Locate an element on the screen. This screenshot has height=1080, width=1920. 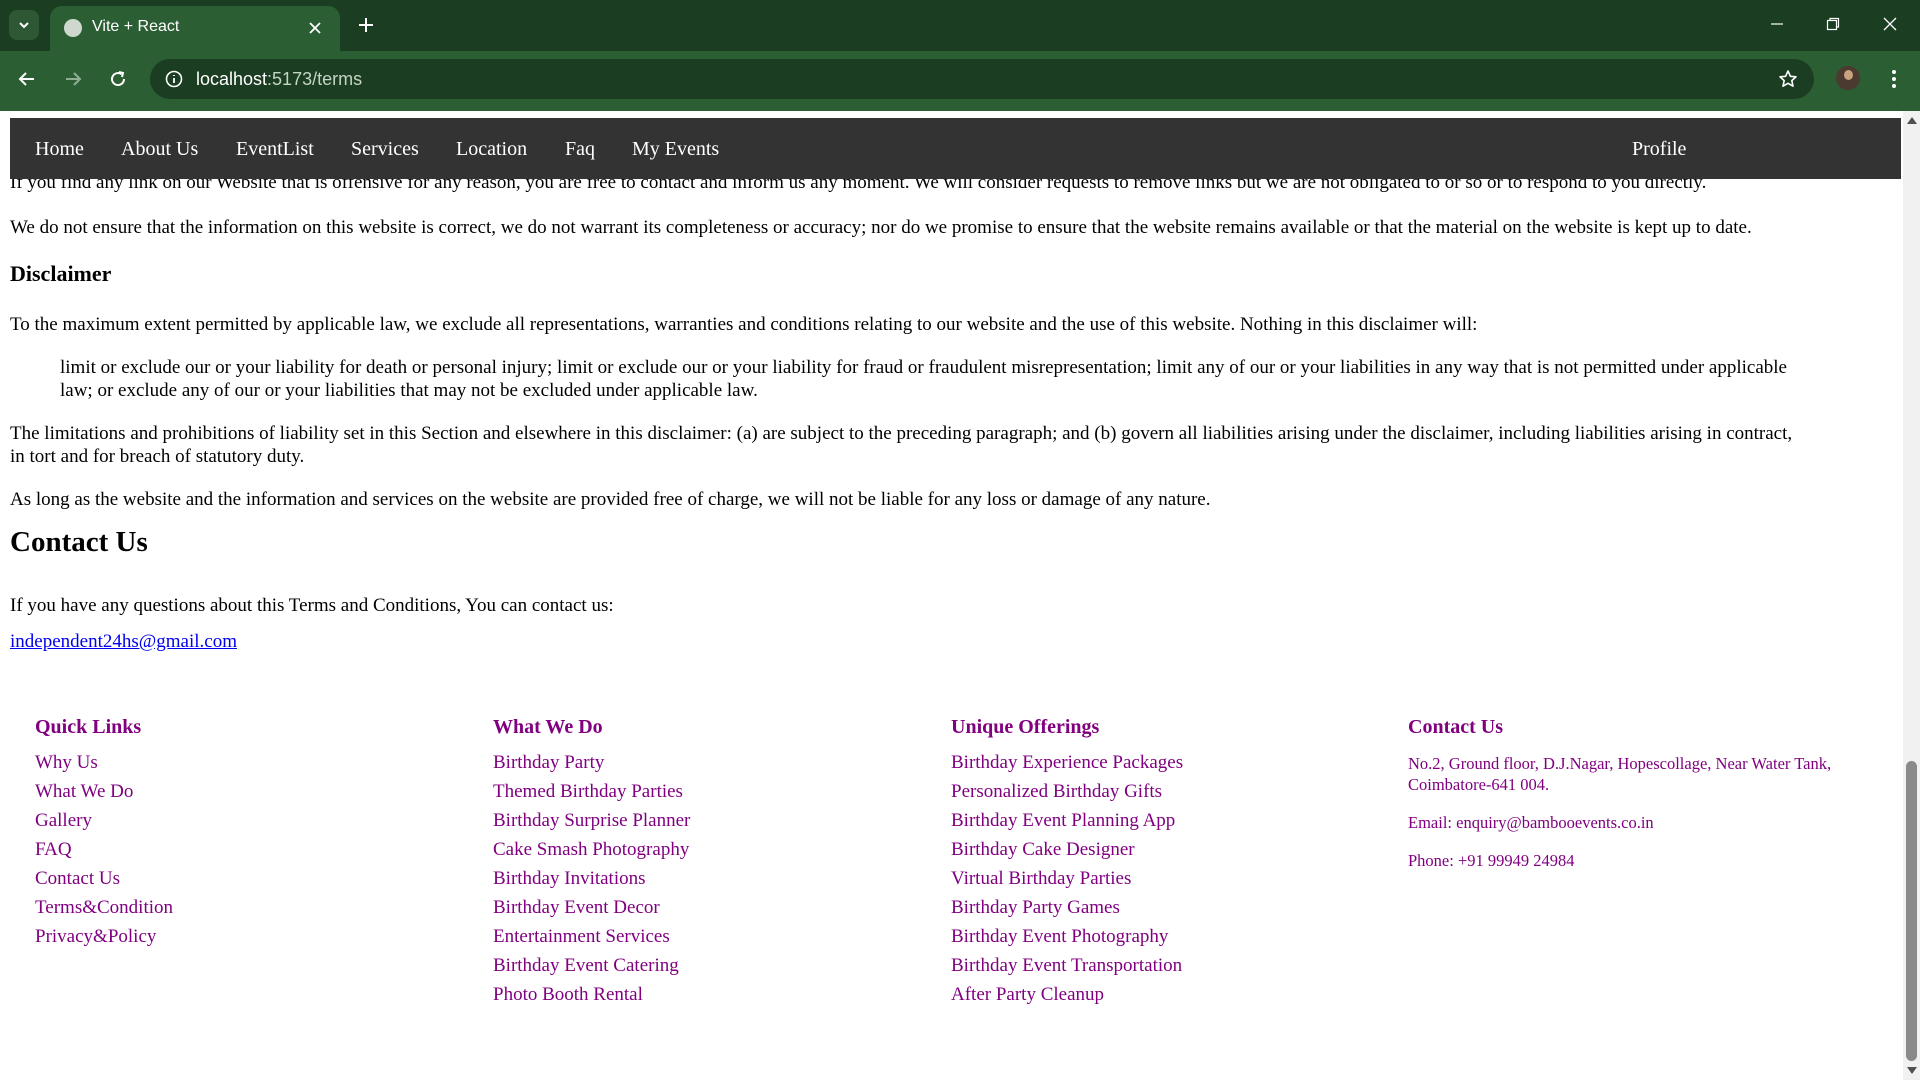
footer-link: Birthday Event Photography is located at coordinates (1171, 936).